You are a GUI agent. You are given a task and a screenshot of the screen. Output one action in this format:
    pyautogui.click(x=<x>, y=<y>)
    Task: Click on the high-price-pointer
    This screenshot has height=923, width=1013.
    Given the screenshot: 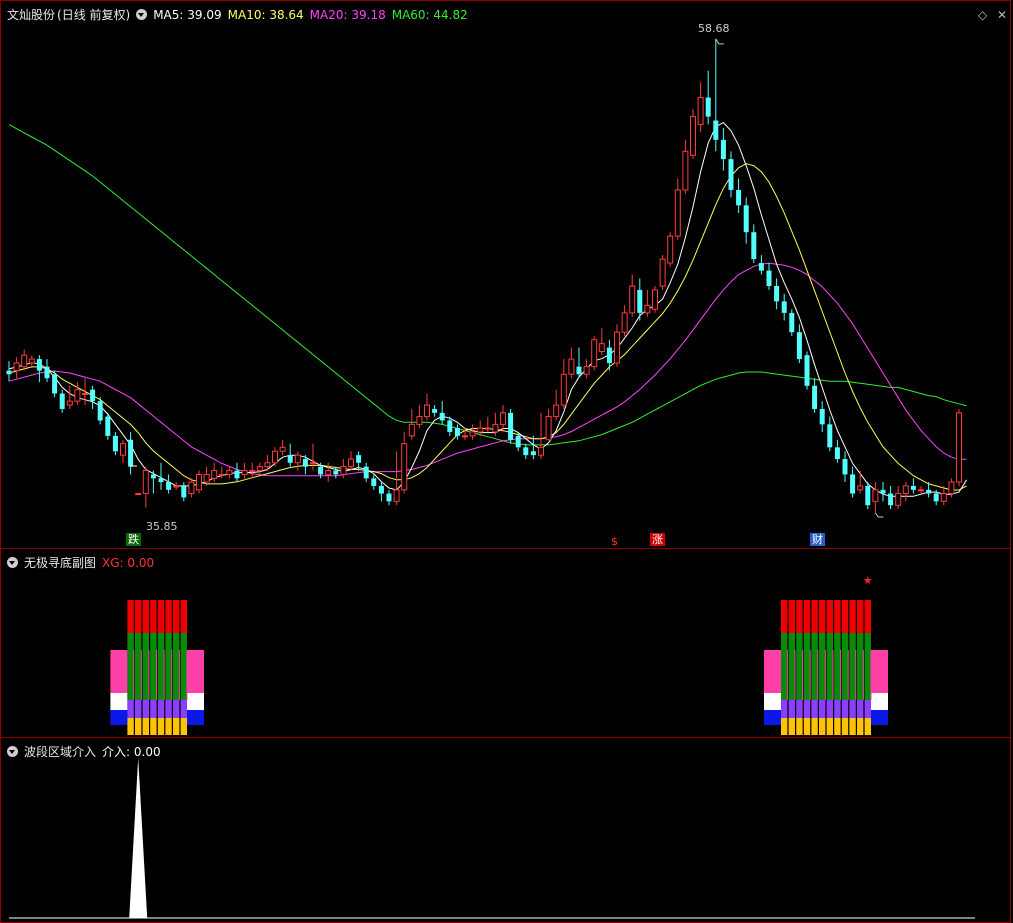 What is the action you would take?
    pyautogui.click(x=719, y=41)
    